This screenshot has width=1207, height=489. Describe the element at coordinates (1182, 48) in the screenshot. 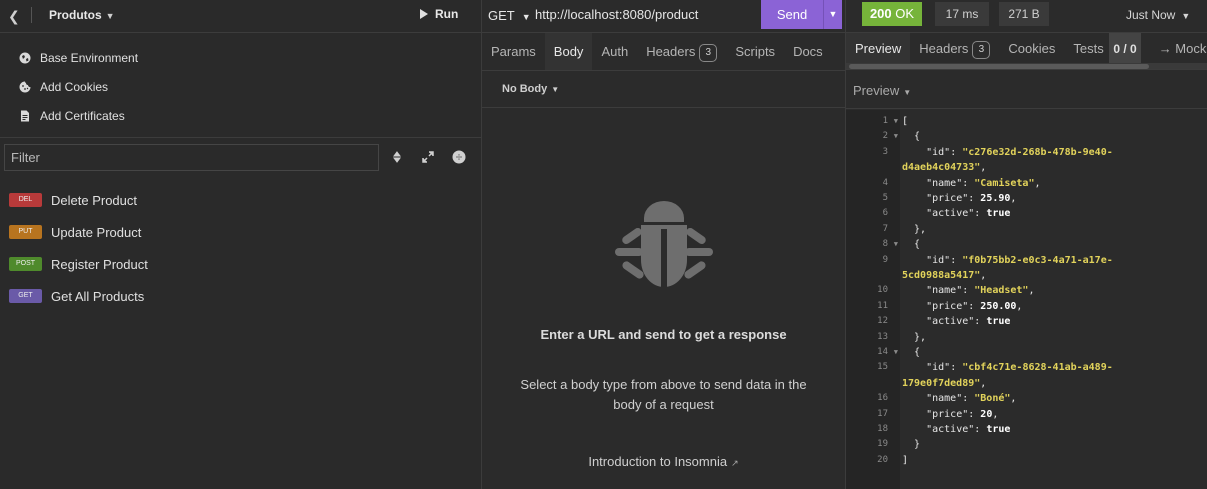

I see `tab-label: → Mock` at that location.